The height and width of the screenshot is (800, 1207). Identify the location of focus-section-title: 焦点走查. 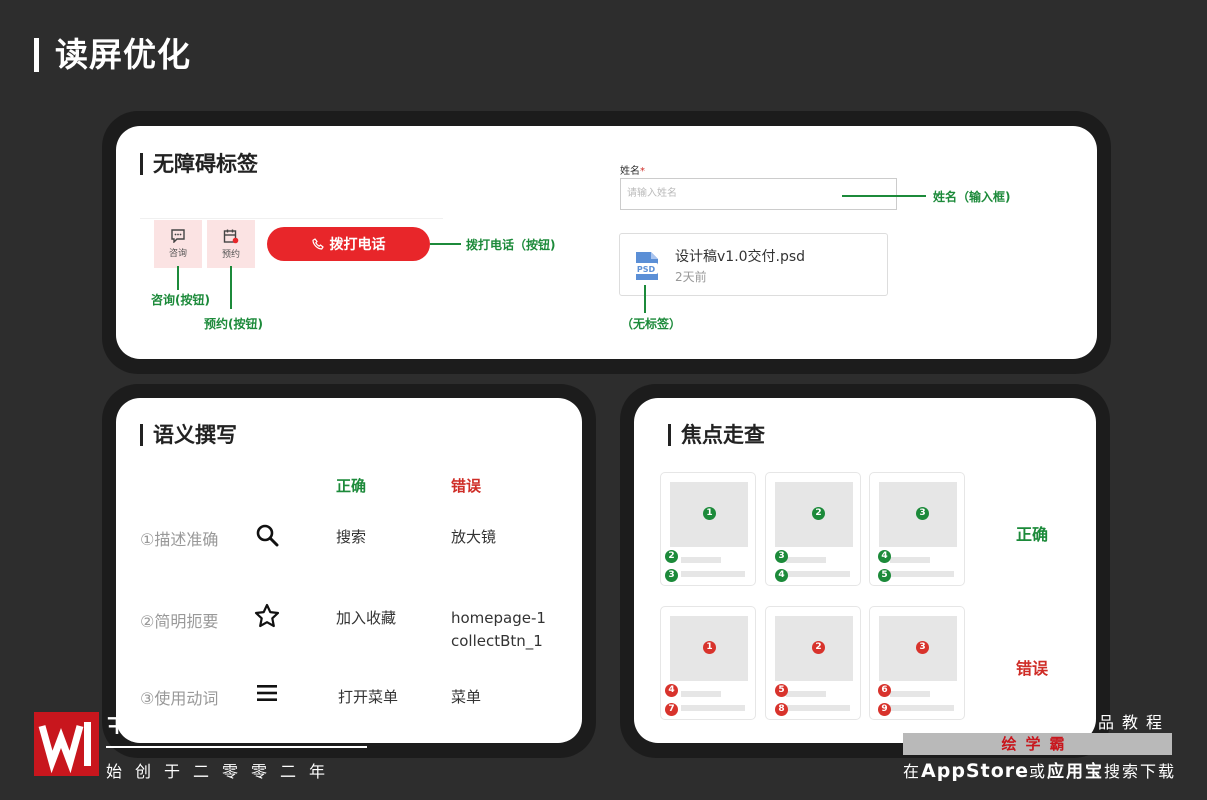
(716, 435).